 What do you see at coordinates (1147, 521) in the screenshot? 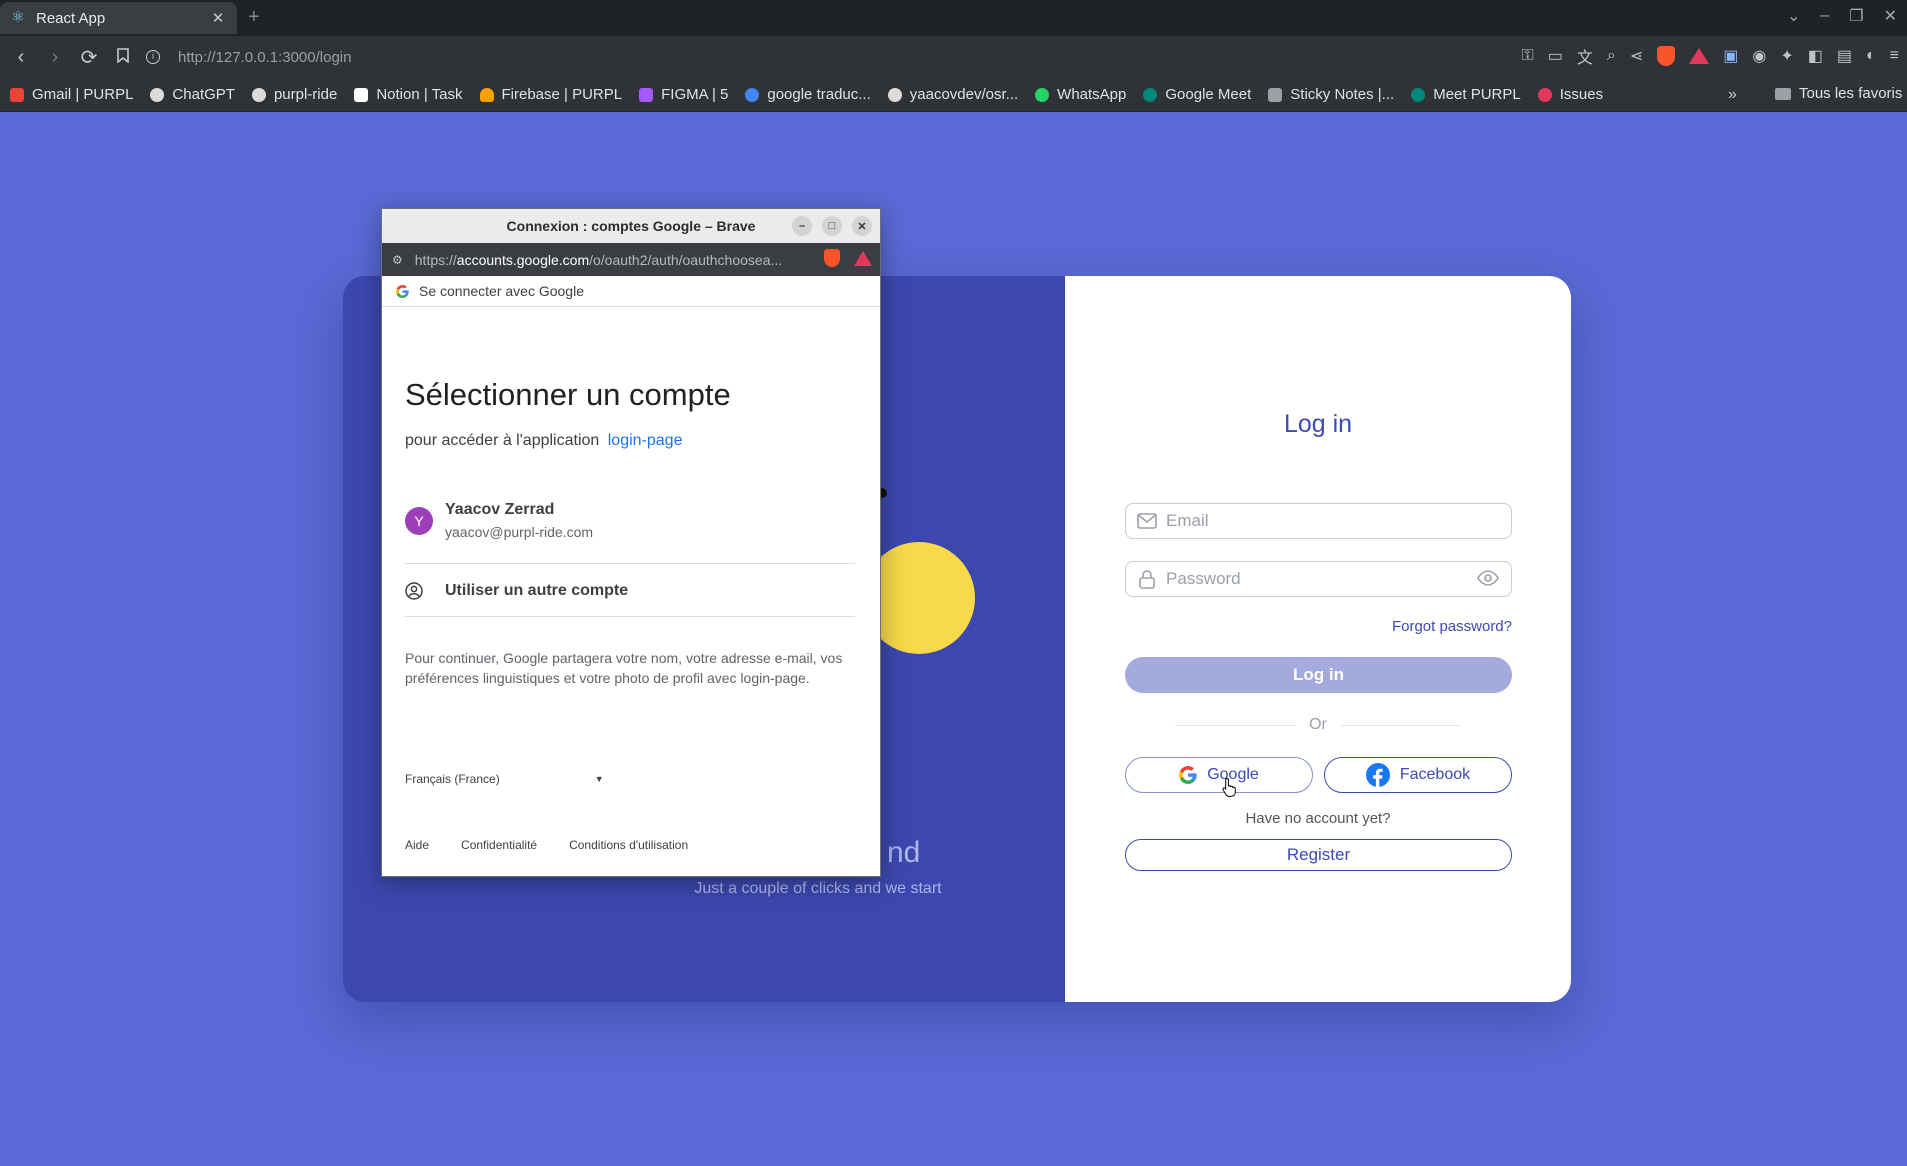
I see `mail-icon` at bounding box center [1147, 521].